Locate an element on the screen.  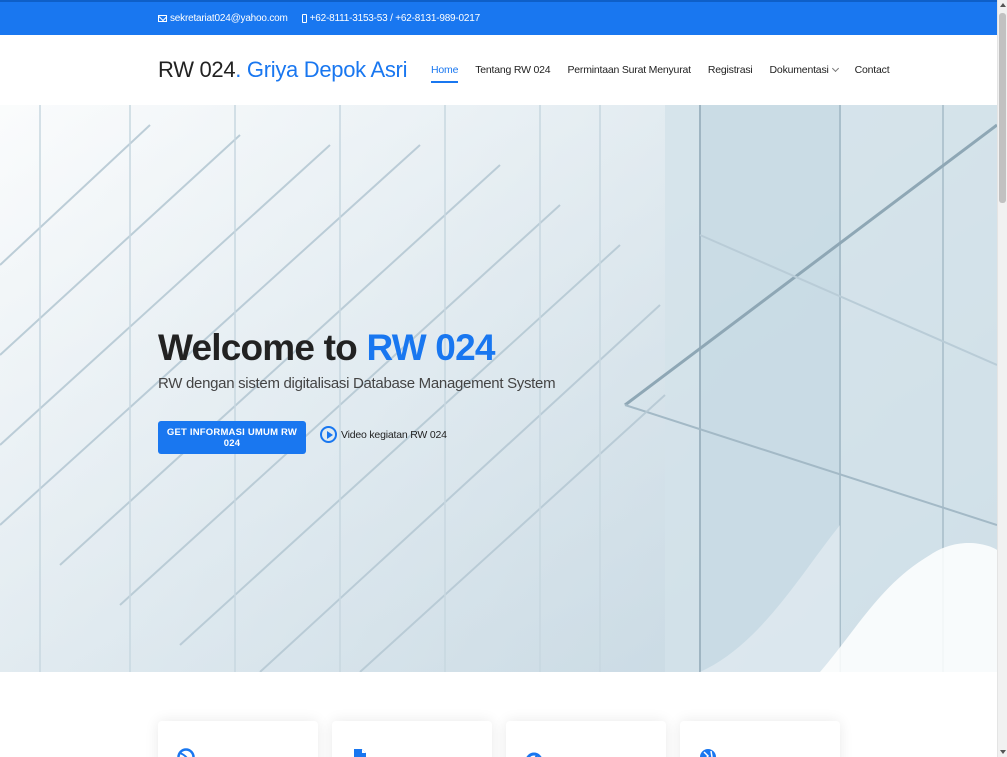
hero-title: Welcome to RW 024 is located at coordinates (326, 348).